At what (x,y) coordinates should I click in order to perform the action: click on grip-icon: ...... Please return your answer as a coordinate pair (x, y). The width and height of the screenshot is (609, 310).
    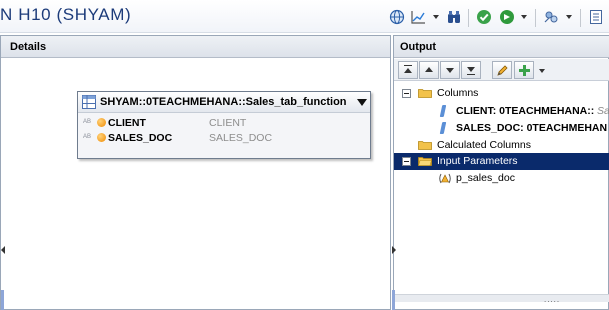
    Looking at the image, I should click on (554, 299).